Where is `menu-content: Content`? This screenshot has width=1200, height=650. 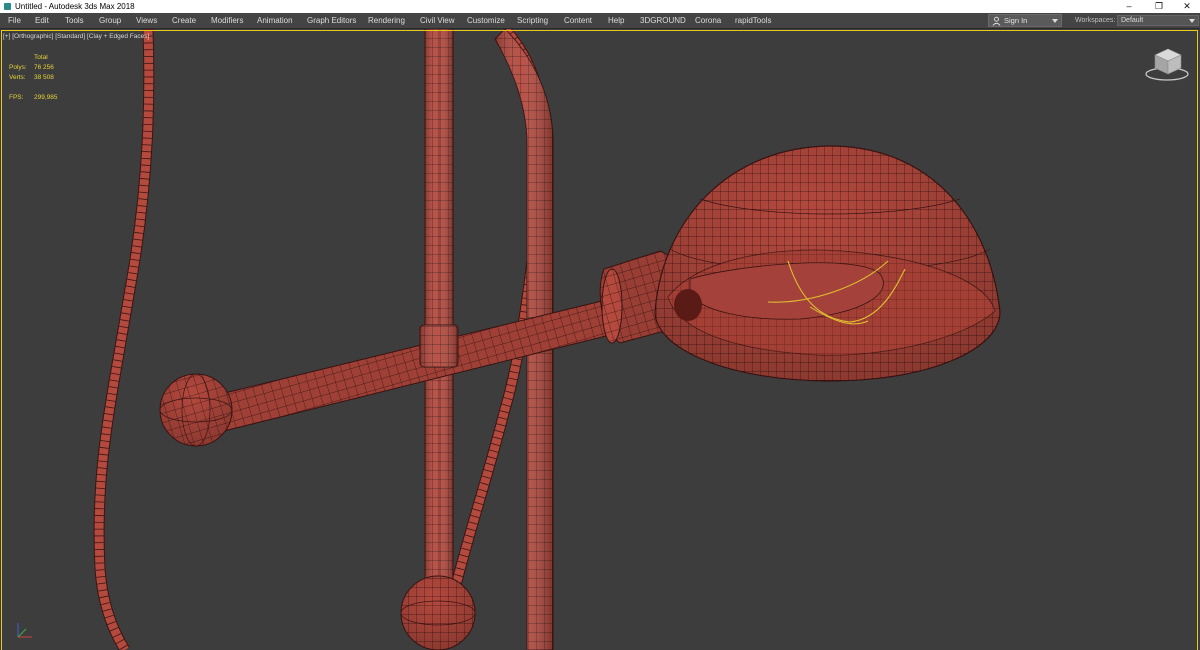
menu-content: Content is located at coordinates (578, 20).